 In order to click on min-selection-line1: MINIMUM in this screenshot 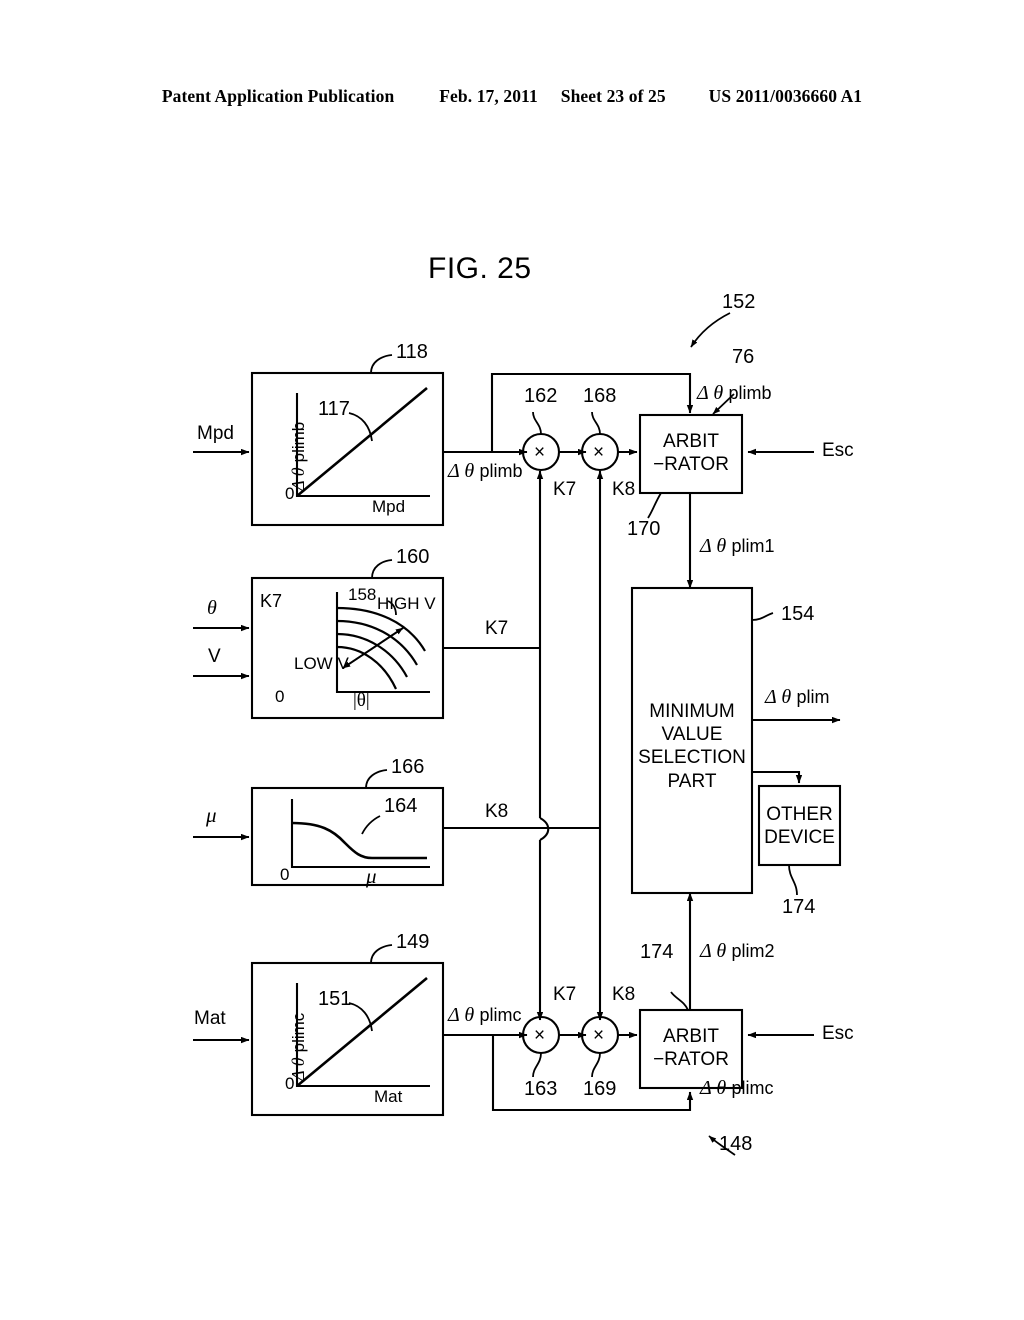, I will do `click(692, 711)`.